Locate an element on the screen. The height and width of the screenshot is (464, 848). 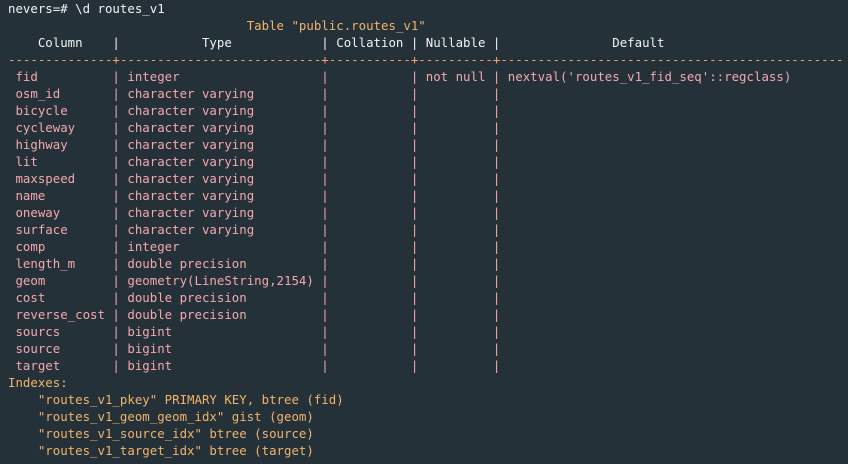
table-row: length_m | double precision | | | is located at coordinates (254, 263).